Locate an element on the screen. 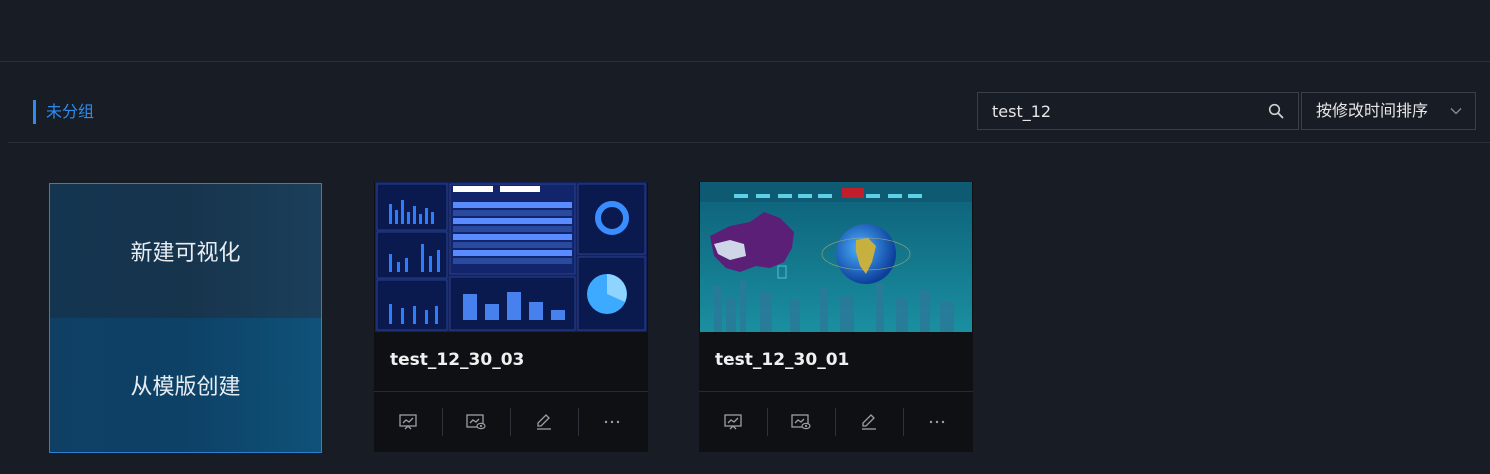 The height and width of the screenshot is (474, 1490). project-name: test_12_30_01 is located at coordinates (782, 360).